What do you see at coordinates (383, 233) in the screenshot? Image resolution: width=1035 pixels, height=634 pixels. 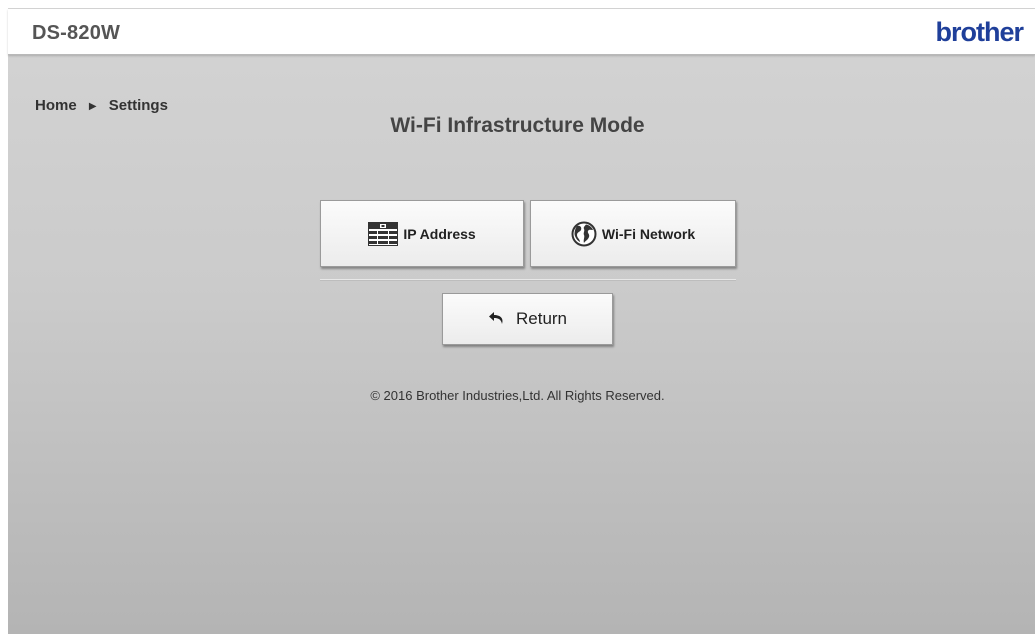 I see `ip-address-icon` at bounding box center [383, 233].